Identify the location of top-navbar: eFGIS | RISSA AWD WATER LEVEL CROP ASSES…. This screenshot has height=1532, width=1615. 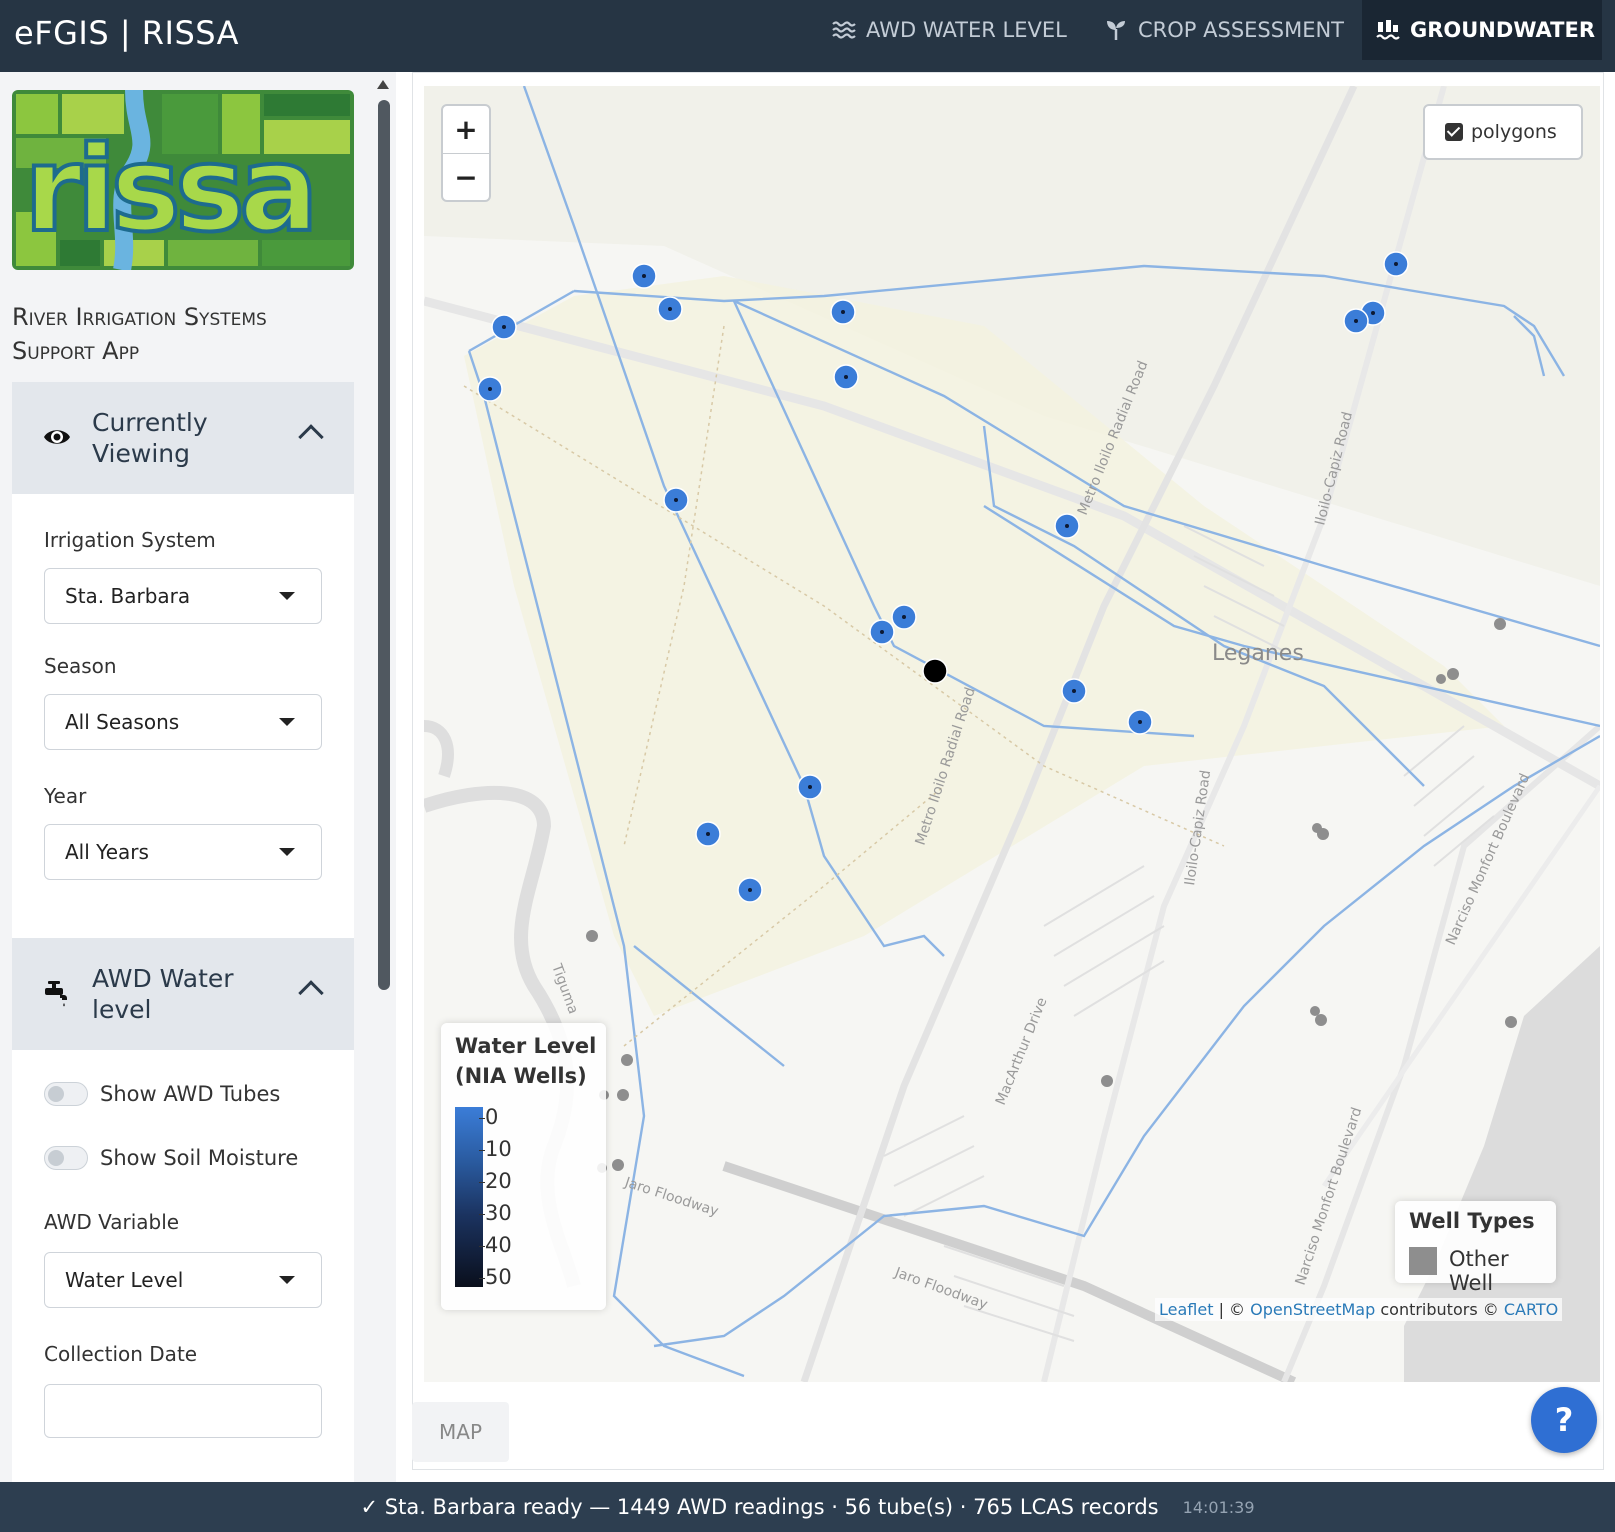
(807, 36).